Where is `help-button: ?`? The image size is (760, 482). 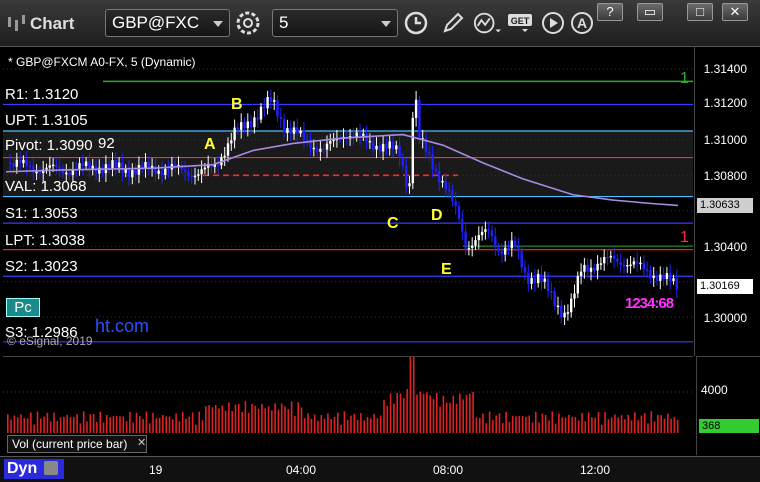 help-button: ? is located at coordinates (610, 12).